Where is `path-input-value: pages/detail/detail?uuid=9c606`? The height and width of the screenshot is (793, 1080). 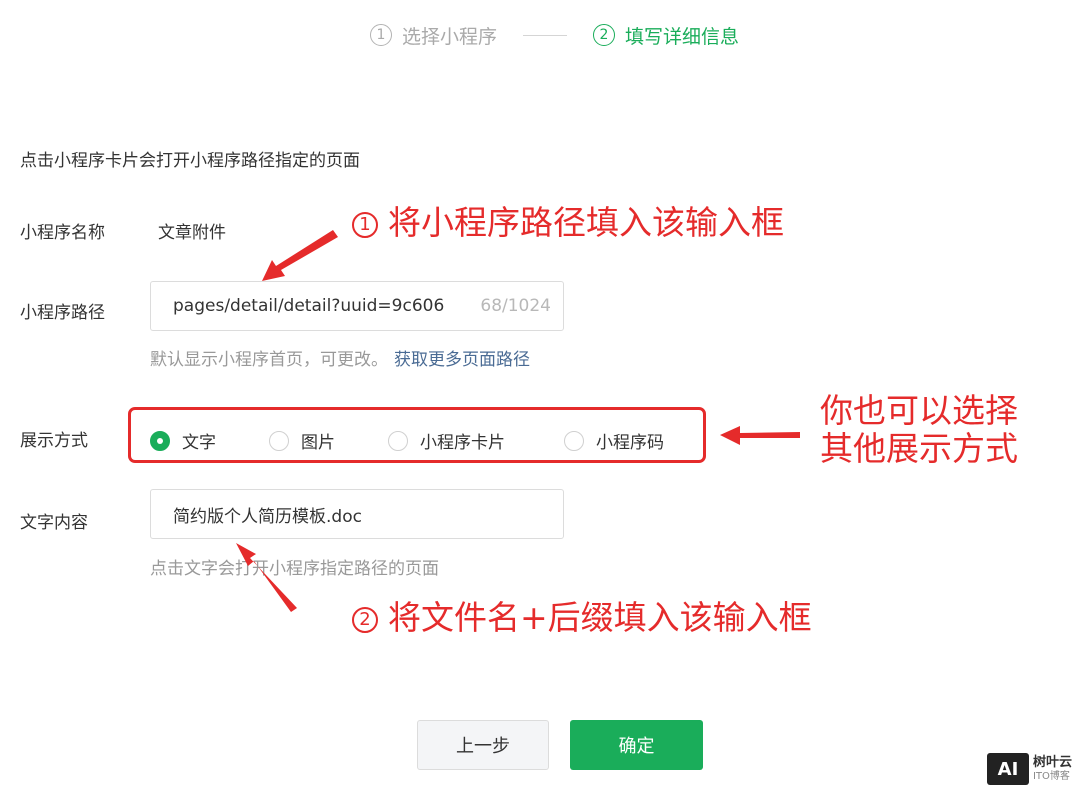
path-input-value: pages/detail/detail?uuid=9c606 is located at coordinates (318, 306).